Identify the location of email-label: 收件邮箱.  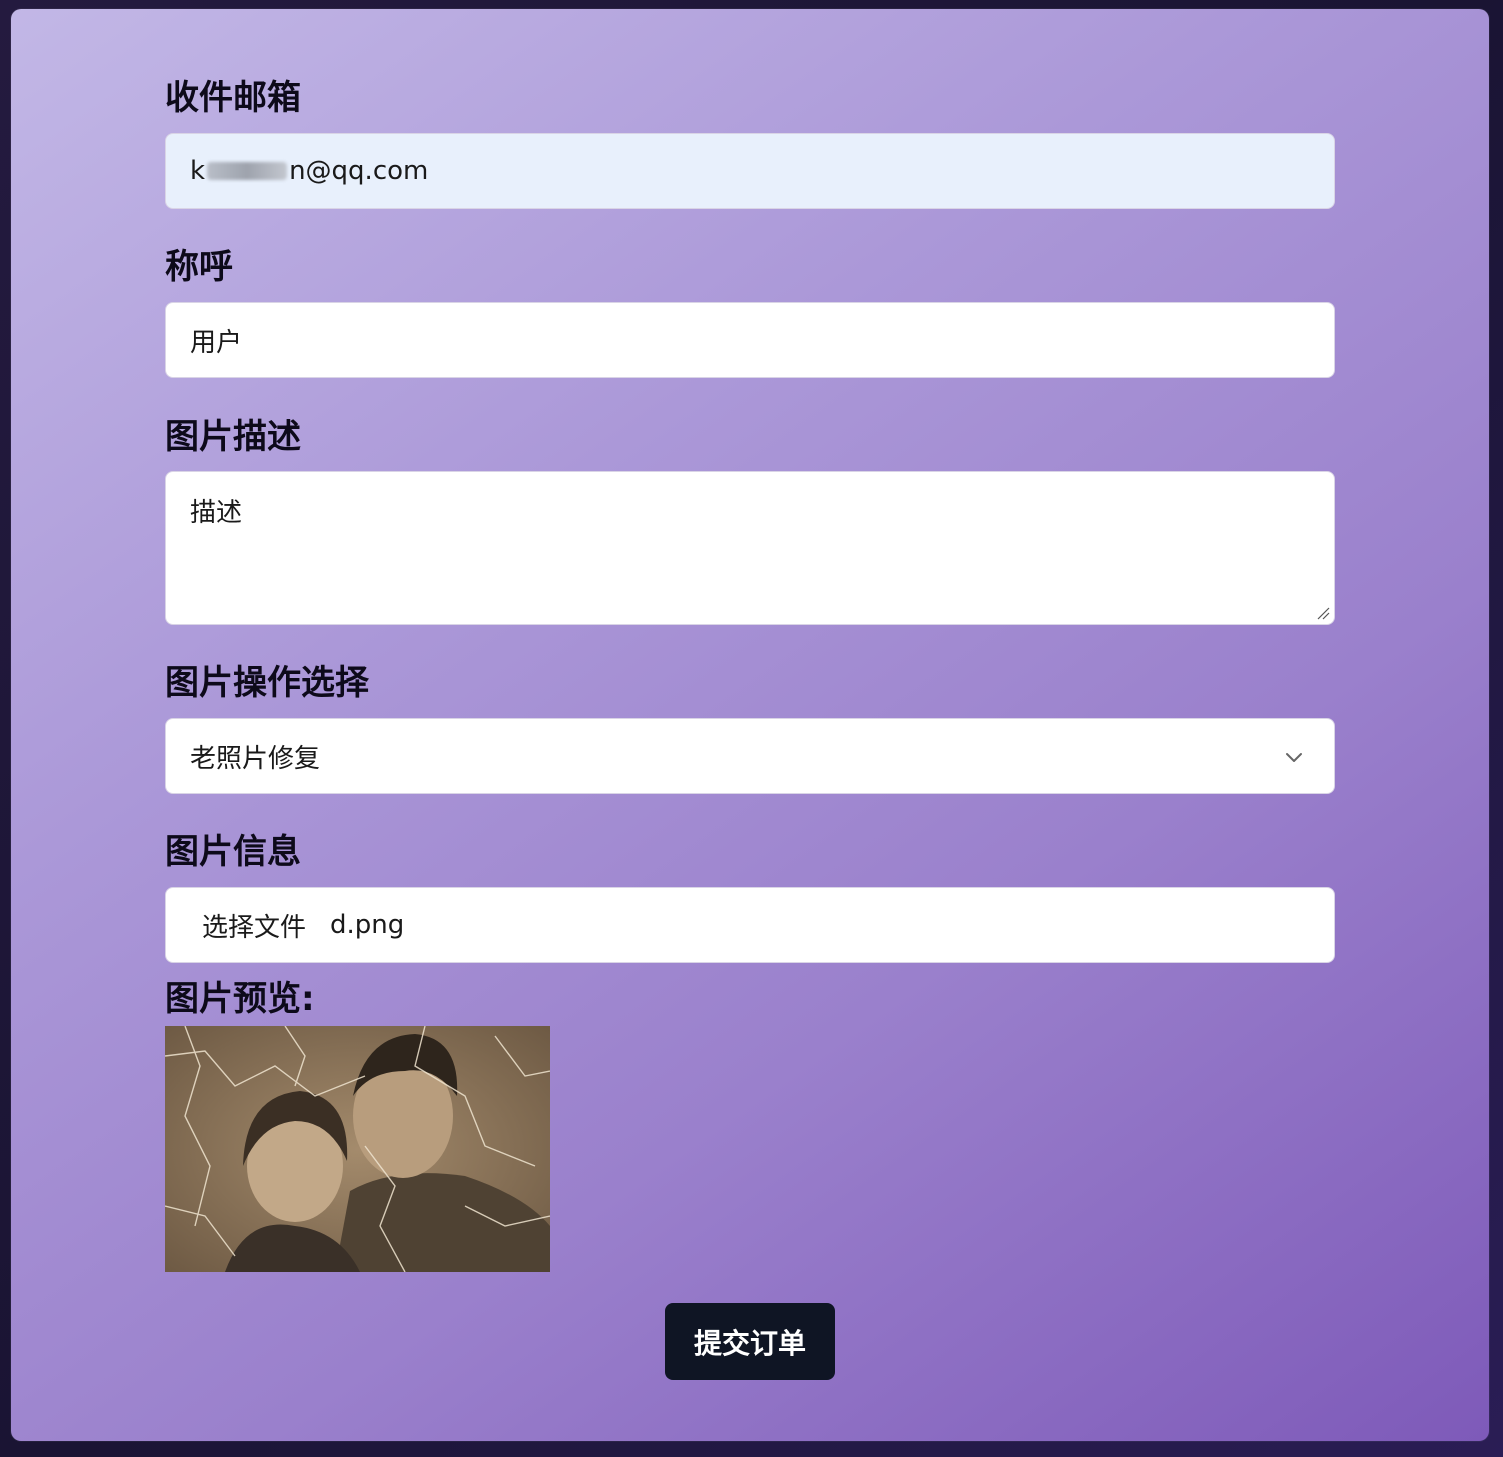
(233, 98).